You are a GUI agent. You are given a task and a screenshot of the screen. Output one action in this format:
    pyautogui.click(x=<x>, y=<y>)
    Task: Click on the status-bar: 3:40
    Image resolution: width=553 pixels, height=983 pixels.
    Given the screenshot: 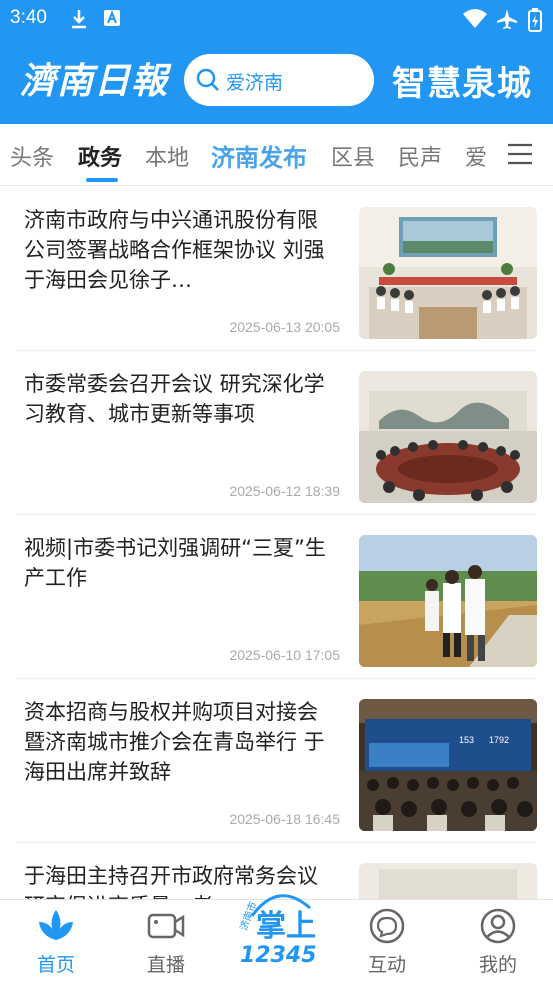 What is the action you would take?
    pyautogui.click(x=276, y=19)
    